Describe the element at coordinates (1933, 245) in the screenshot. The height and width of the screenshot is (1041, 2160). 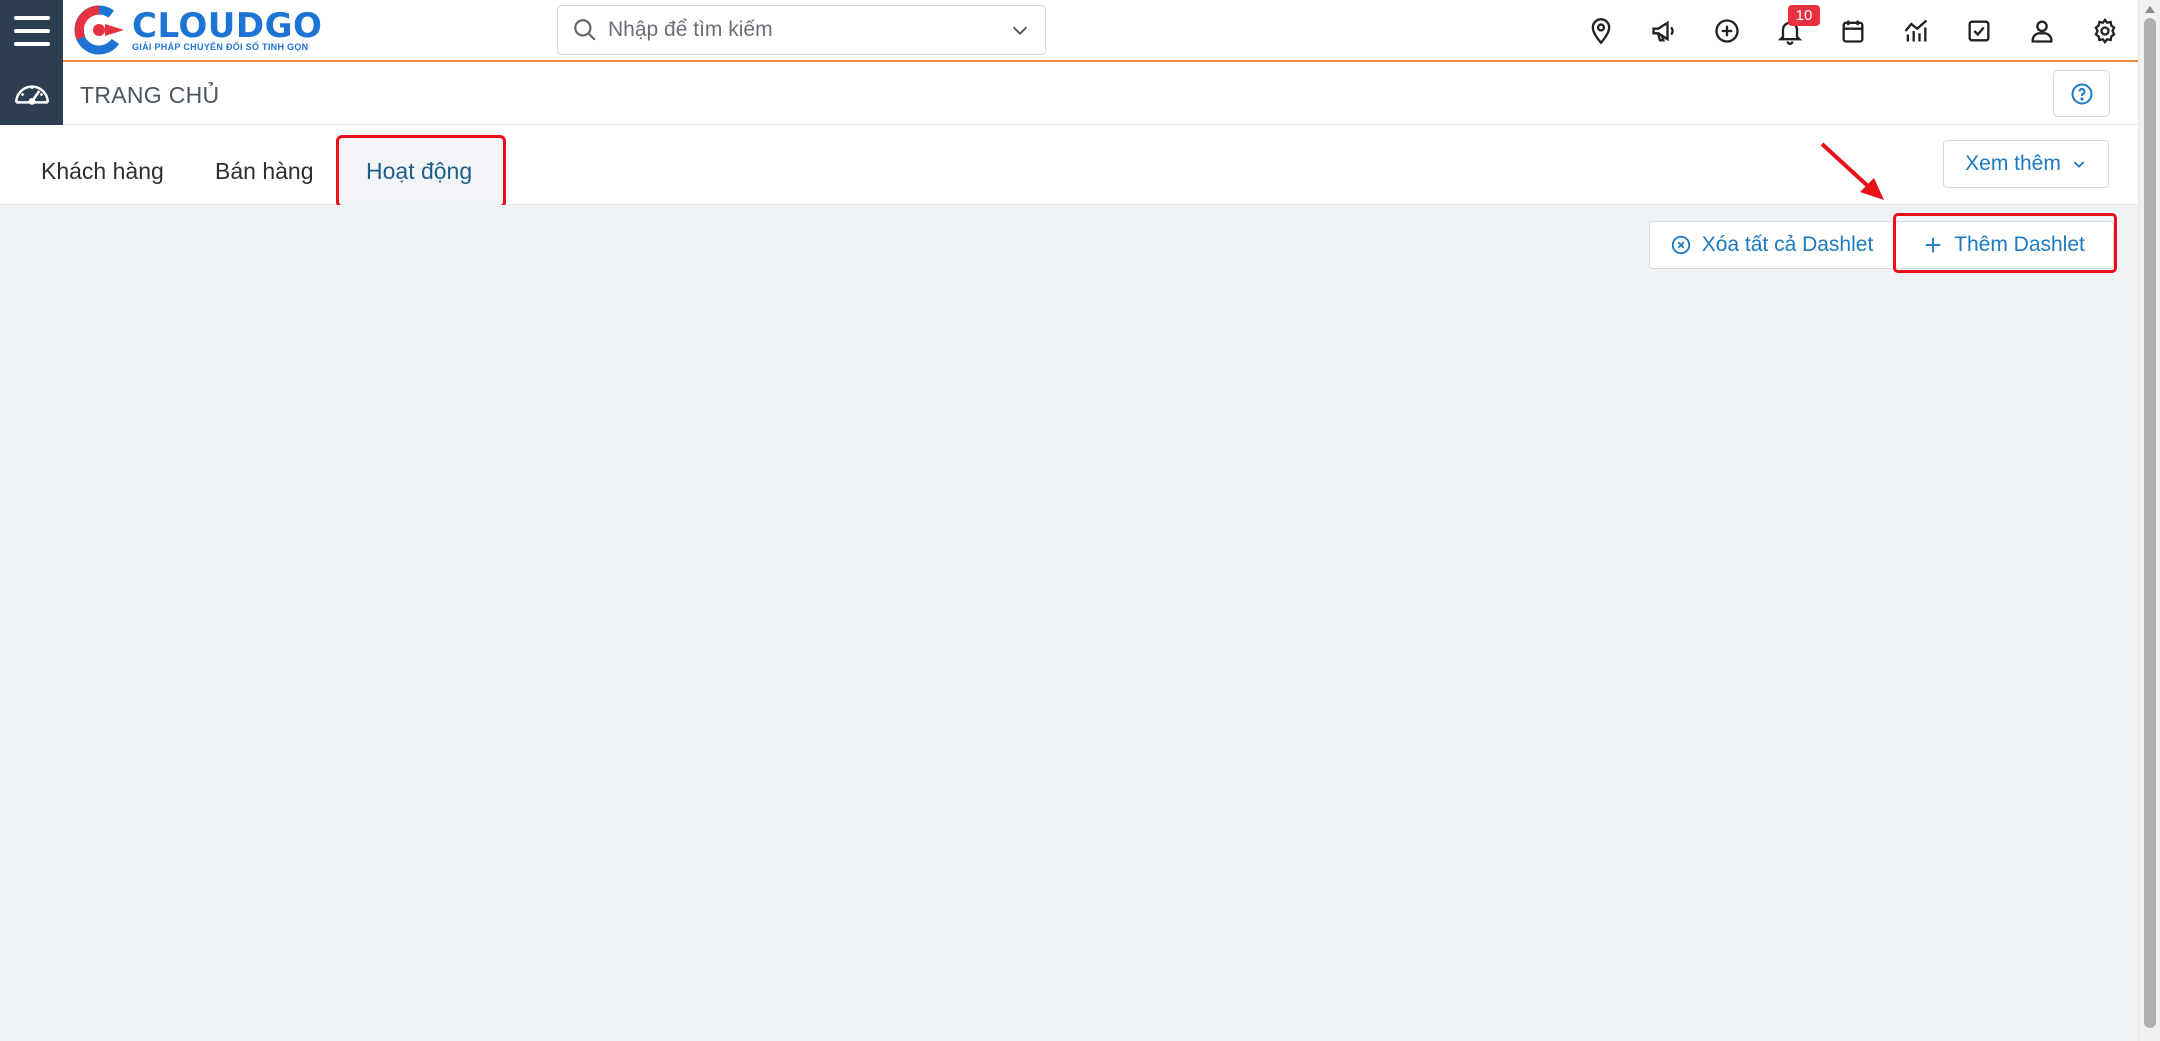
I see `plus-icon` at that location.